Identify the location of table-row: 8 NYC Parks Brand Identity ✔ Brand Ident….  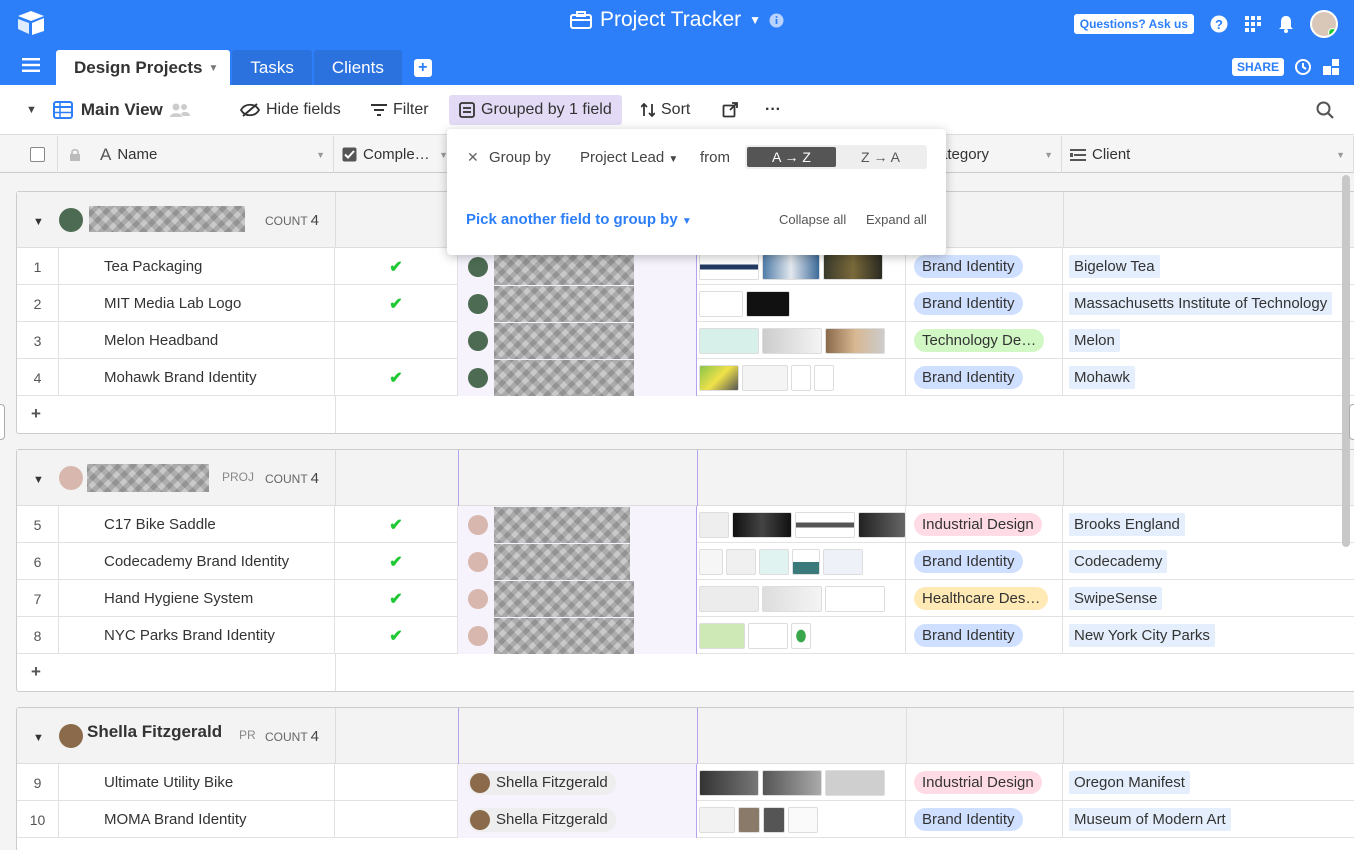
(685, 635).